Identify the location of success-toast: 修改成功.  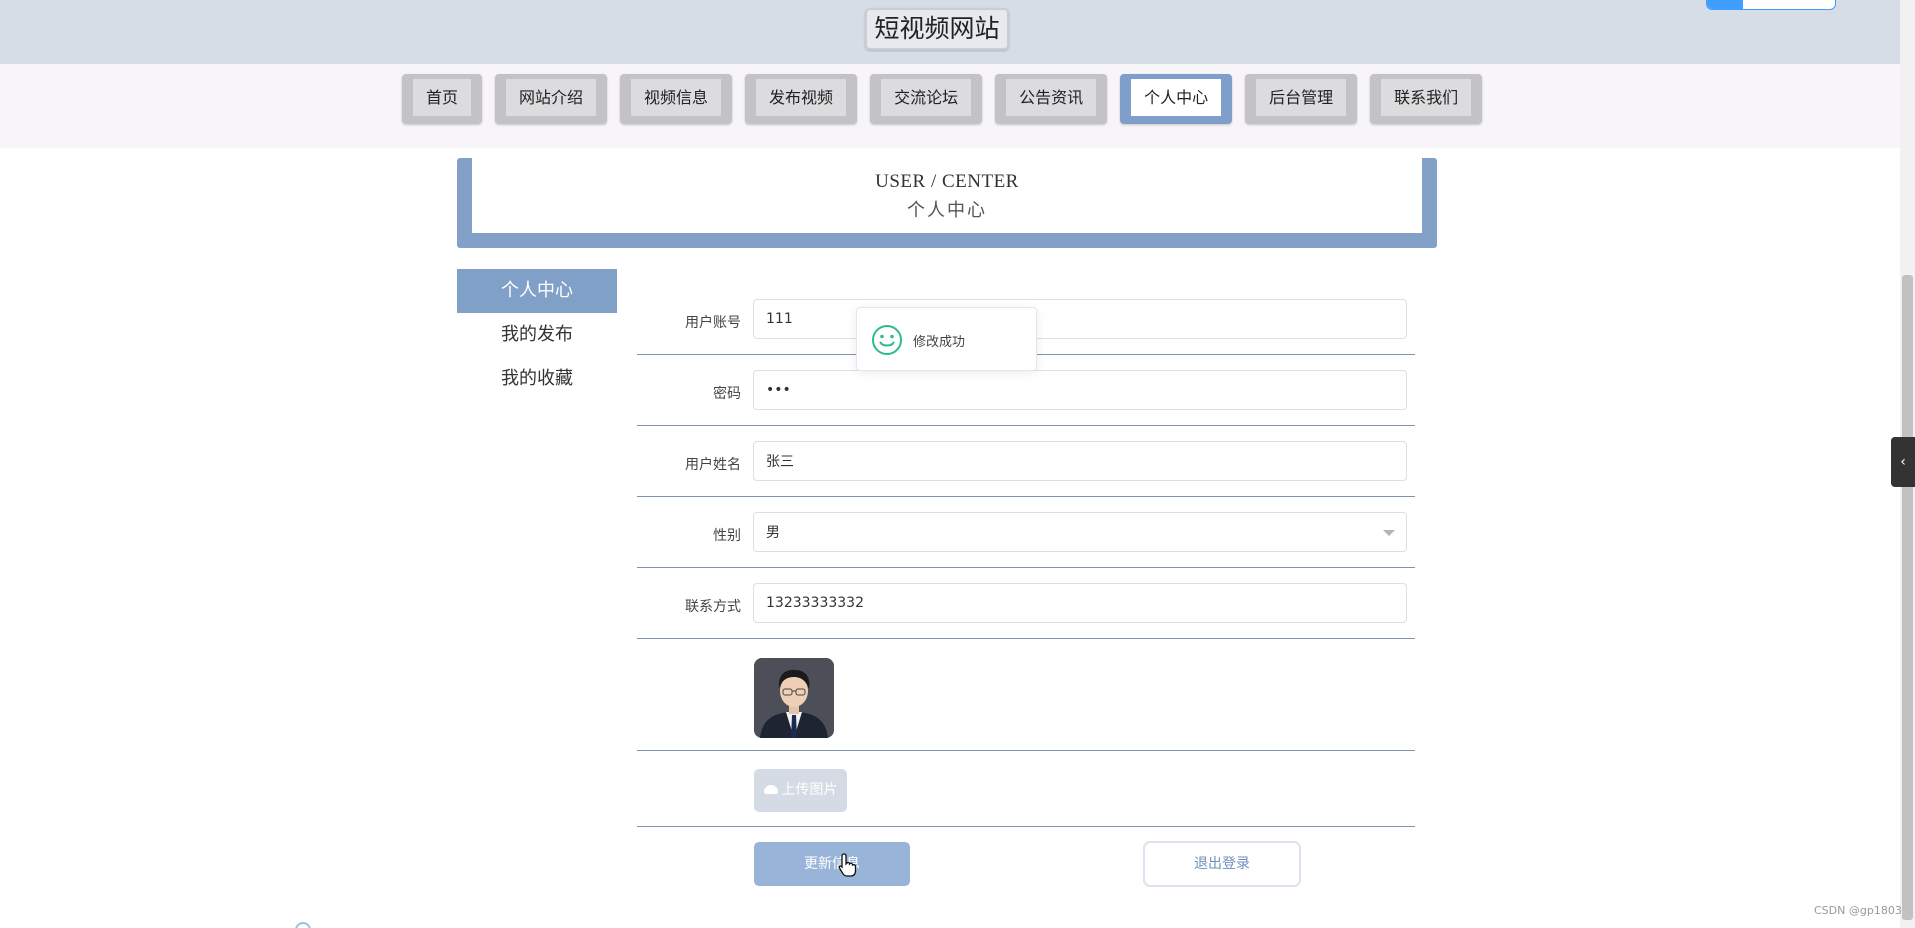
(946, 339).